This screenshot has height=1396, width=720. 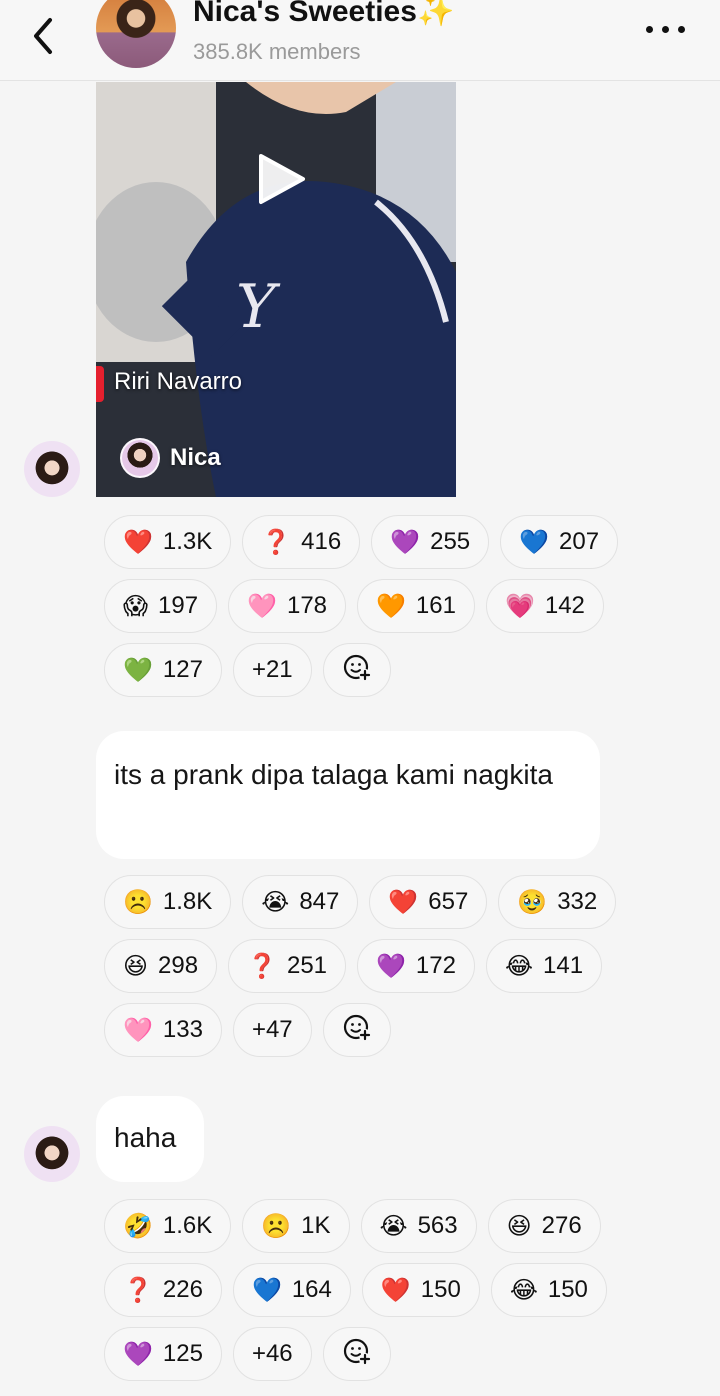 What do you see at coordinates (170, 458) in the screenshot?
I see `video-author: Nica` at bounding box center [170, 458].